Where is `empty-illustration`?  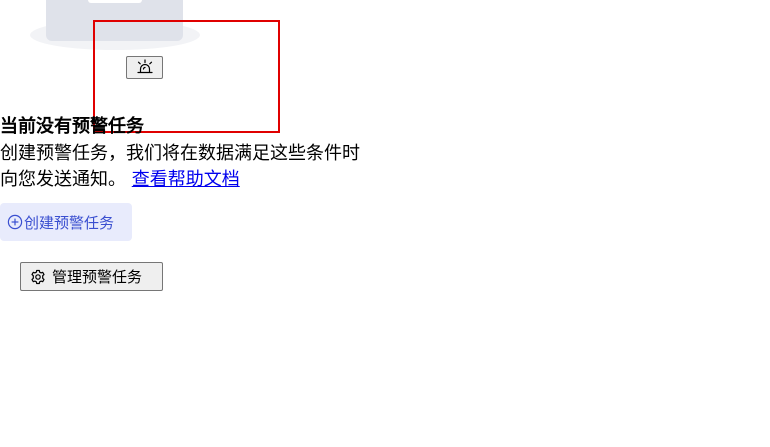 empty-illustration is located at coordinates (120, 30).